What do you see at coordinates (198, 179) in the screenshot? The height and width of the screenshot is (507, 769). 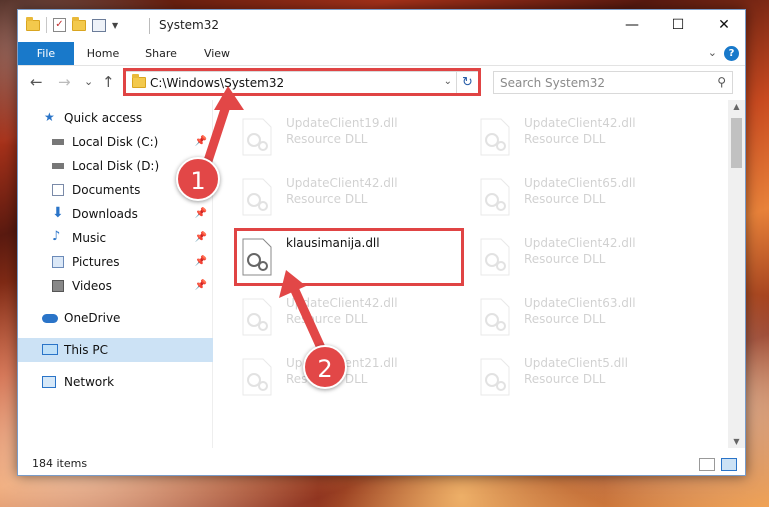 I see `callout-1: 1` at bounding box center [198, 179].